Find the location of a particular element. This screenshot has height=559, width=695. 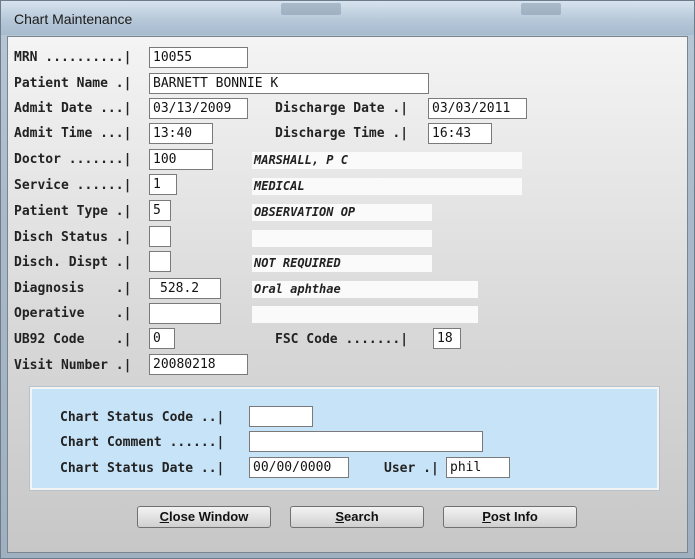

service-field: 1 is located at coordinates (163, 184).